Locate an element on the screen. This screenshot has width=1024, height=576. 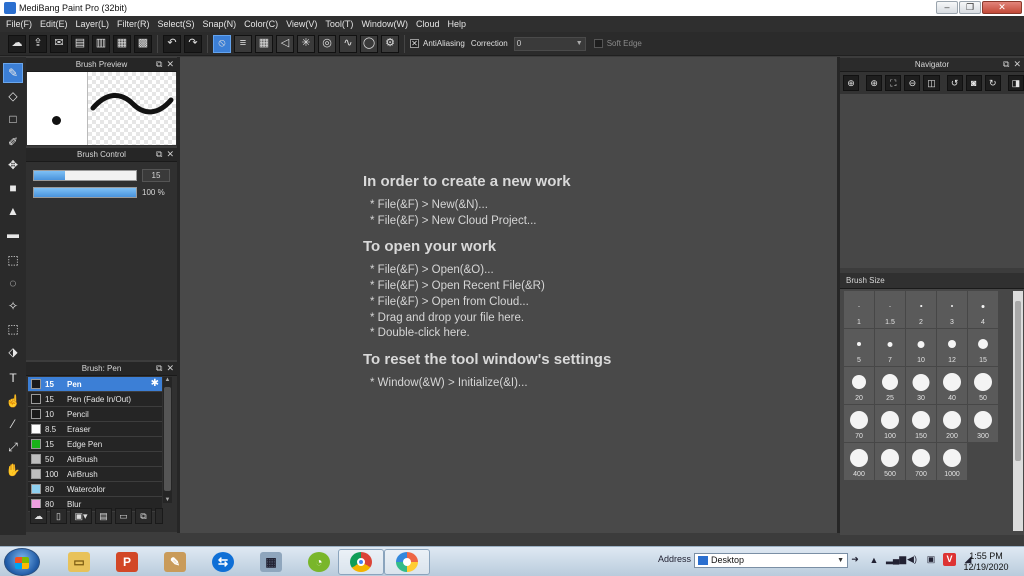
menu-layer: Layer(L) is located at coordinates (95, 24).